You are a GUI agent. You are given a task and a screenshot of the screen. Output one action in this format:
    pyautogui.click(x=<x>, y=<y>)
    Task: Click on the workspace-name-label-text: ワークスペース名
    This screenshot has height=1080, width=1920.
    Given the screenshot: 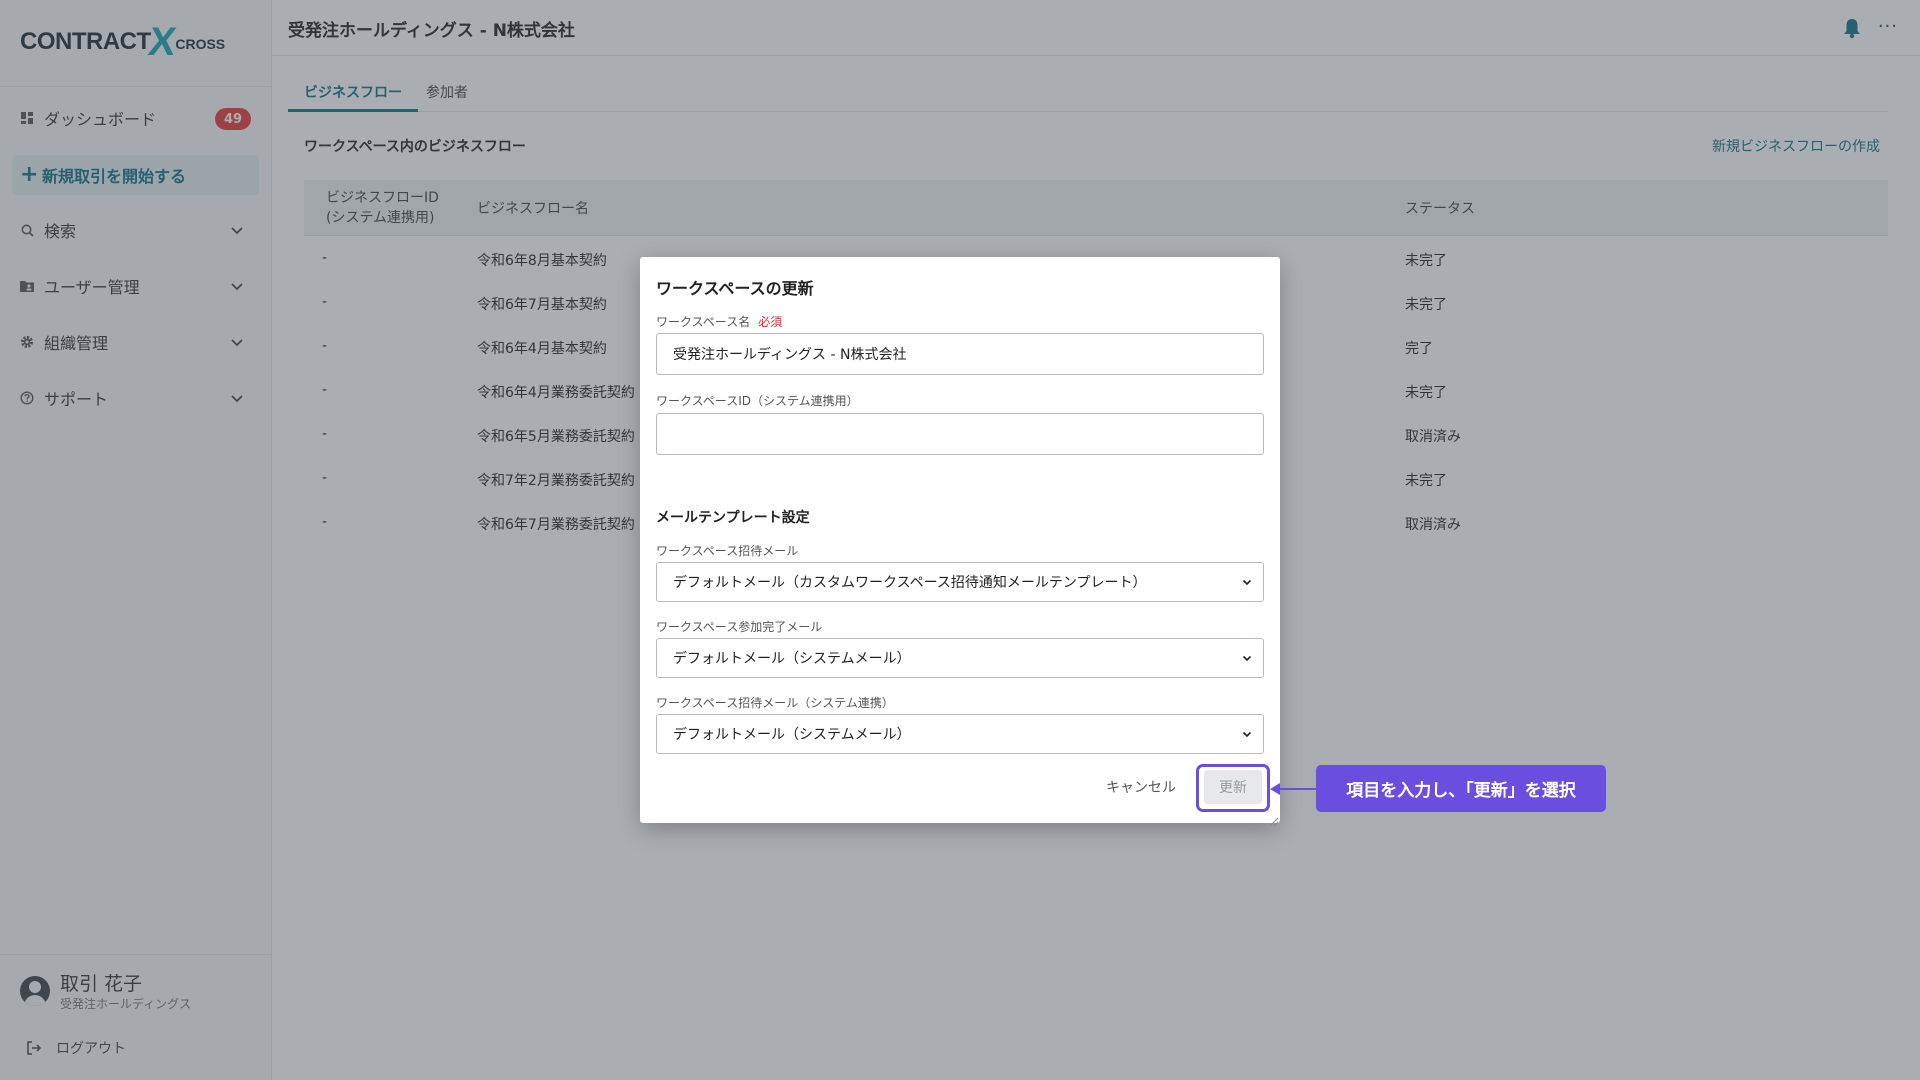 What is the action you would take?
    pyautogui.click(x=703, y=322)
    